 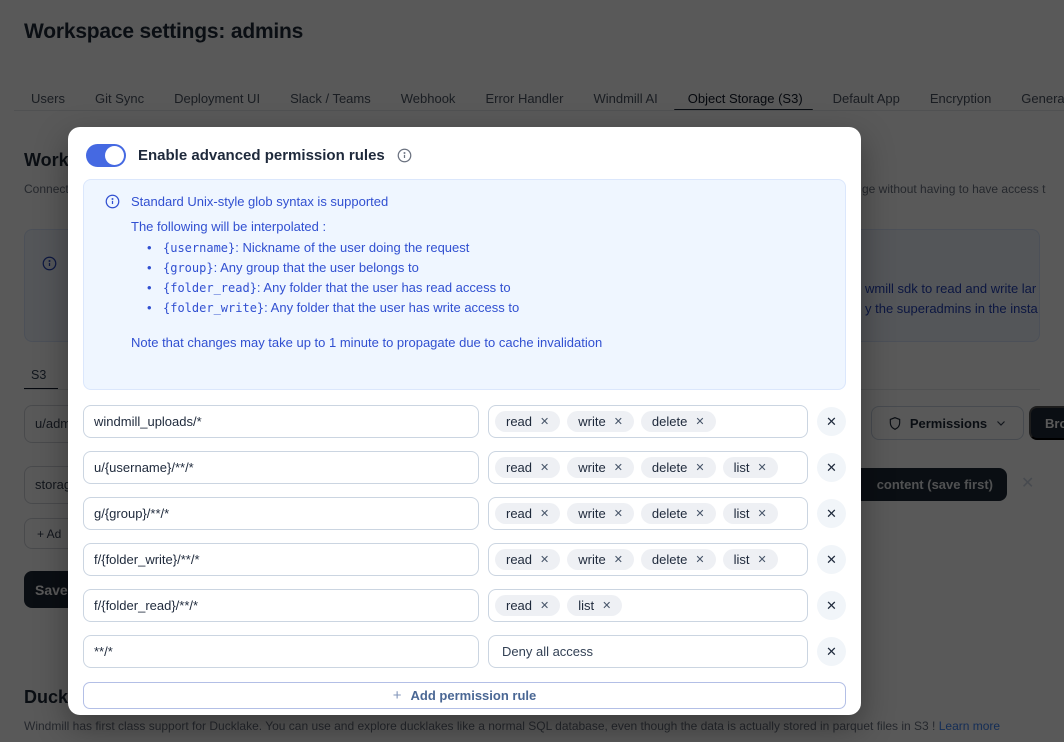 What do you see at coordinates (548, 651) in the screenshot?
I see `deny-all-access-label: Deny all access` at bounding box center [548, 651].